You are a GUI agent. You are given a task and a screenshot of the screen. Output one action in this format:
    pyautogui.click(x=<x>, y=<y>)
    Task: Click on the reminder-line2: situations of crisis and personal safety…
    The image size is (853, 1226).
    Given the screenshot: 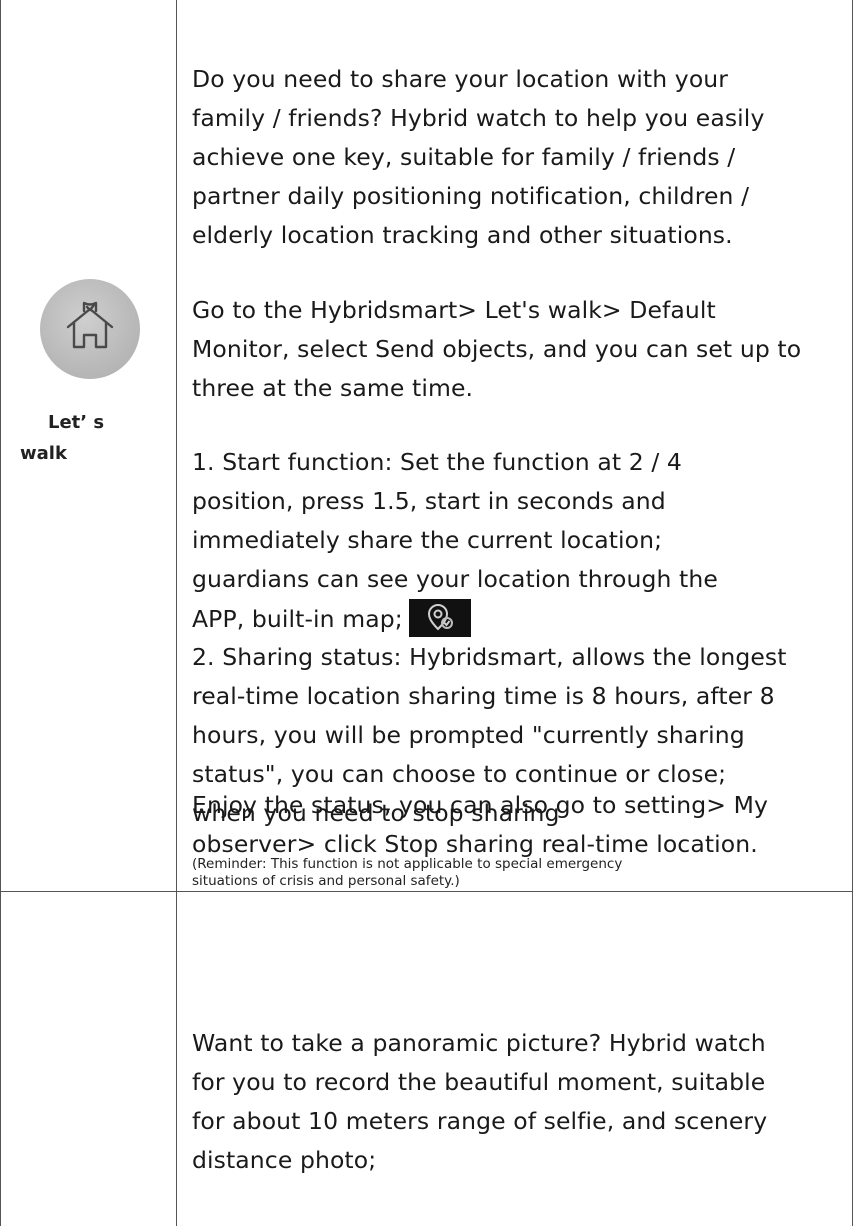 What is the action you would take?
    pyautogui.click(x=326, y=881)
    